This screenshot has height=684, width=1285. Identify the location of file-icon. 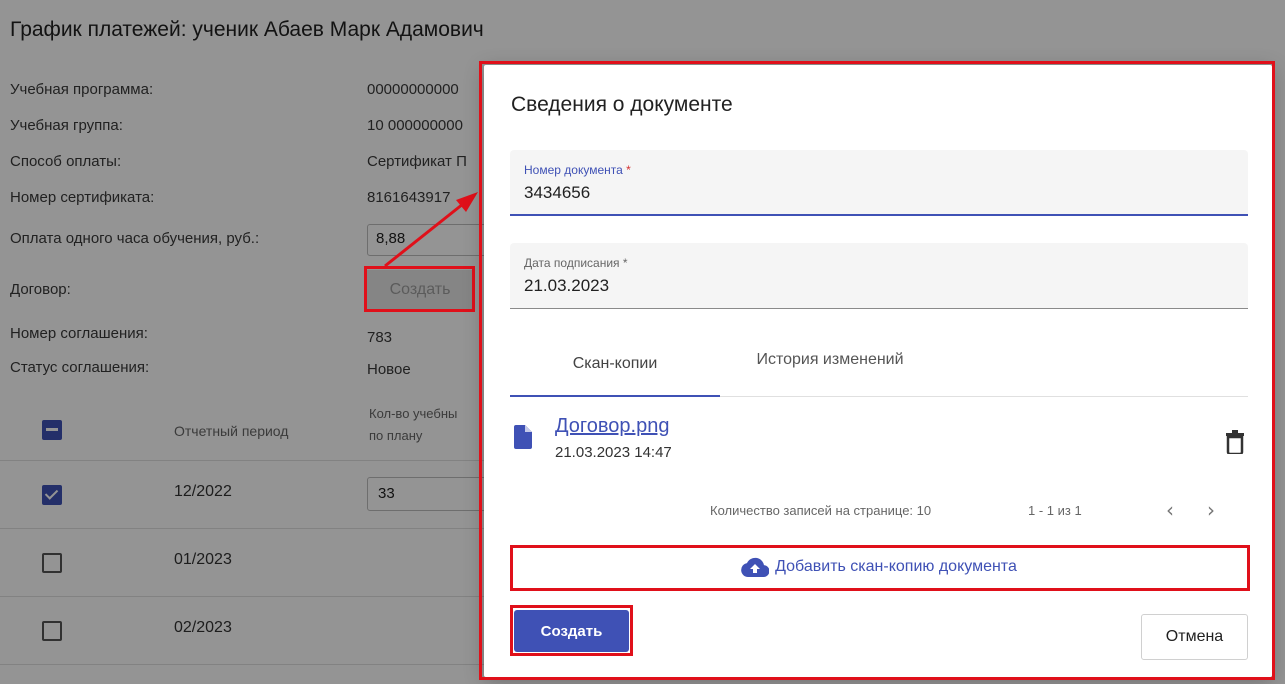
(523, 437).